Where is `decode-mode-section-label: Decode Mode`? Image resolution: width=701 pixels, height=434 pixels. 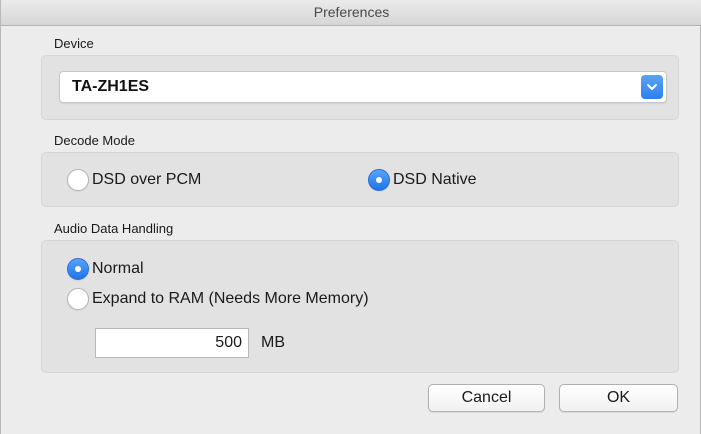
decode-mode-section-label: Decode Mode is located at coordinates (94, 140).